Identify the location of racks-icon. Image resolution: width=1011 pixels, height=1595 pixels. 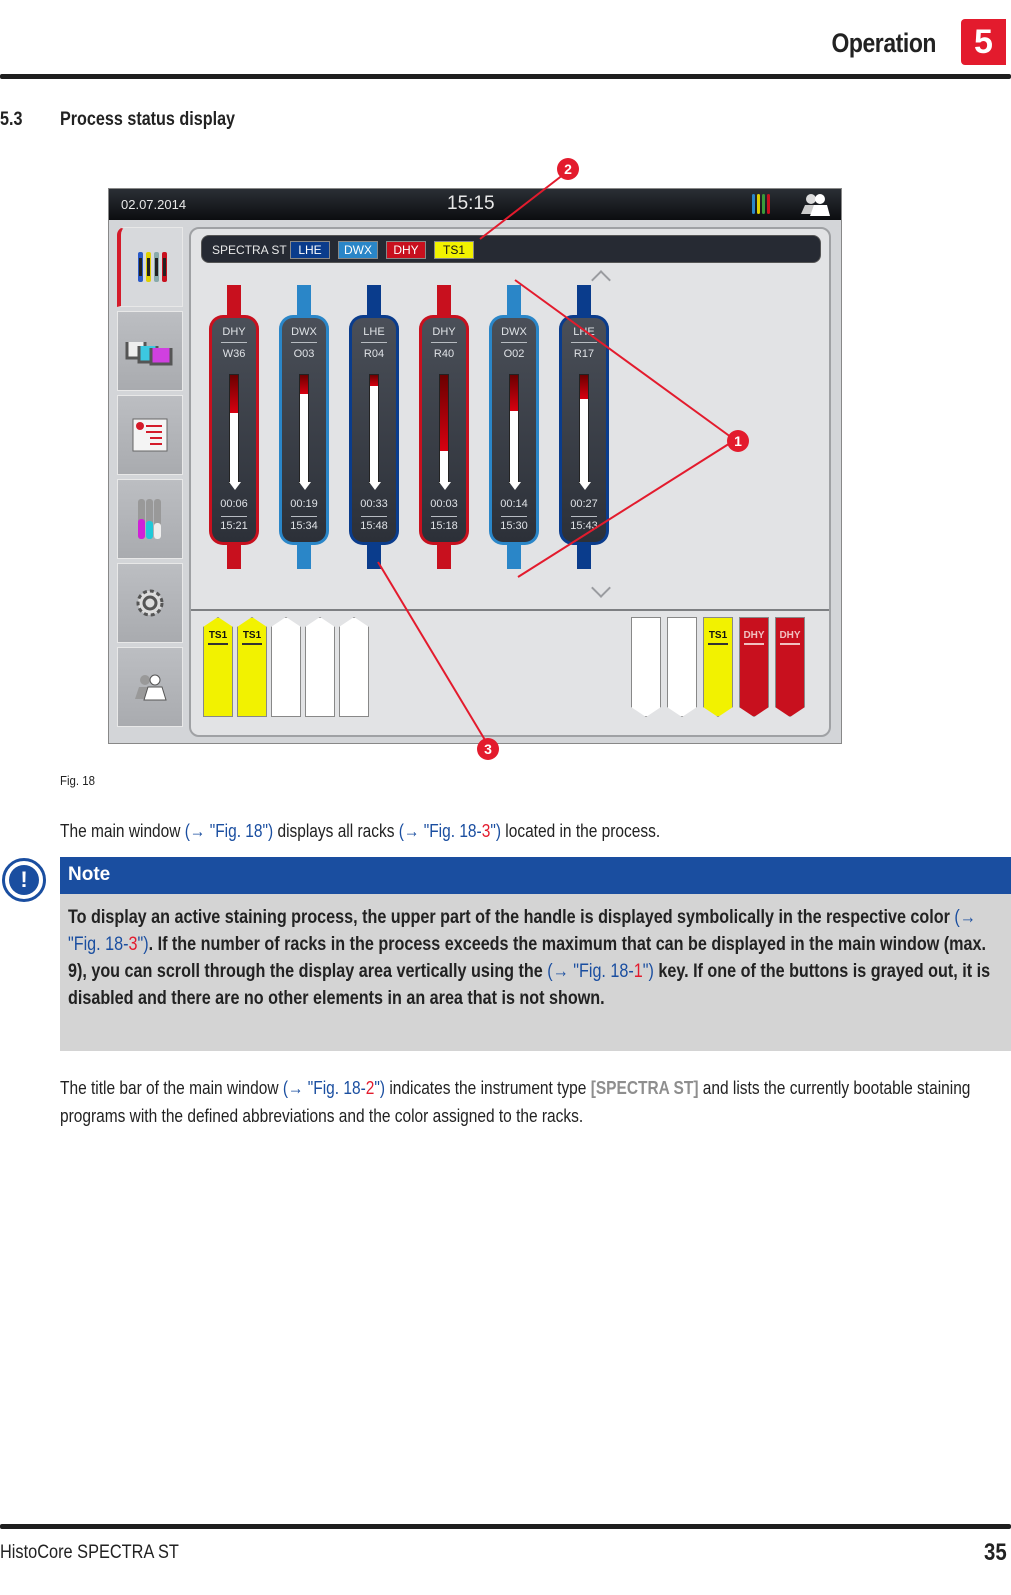
(152, 267).